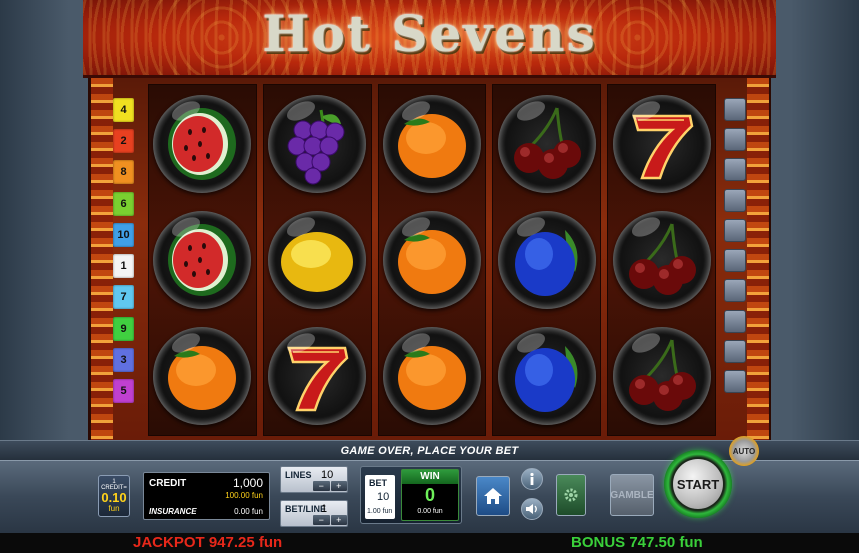 This screenshot has height=553, width=859. I want to click on denomination-value: 0.10, so click(114, 497).